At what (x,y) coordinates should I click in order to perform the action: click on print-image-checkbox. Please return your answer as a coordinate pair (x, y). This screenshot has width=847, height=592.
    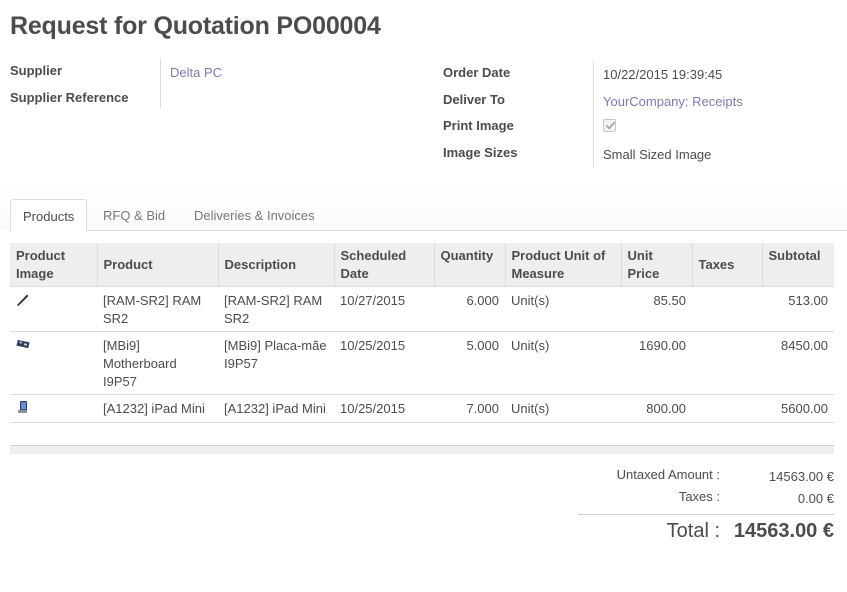
    Looking at the image, I should click on (609, 125).